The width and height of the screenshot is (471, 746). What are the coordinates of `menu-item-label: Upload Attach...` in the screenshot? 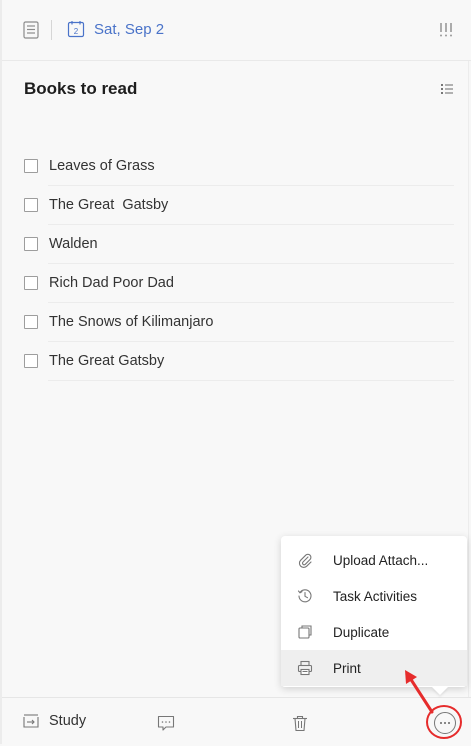 It's located at (381, 560).